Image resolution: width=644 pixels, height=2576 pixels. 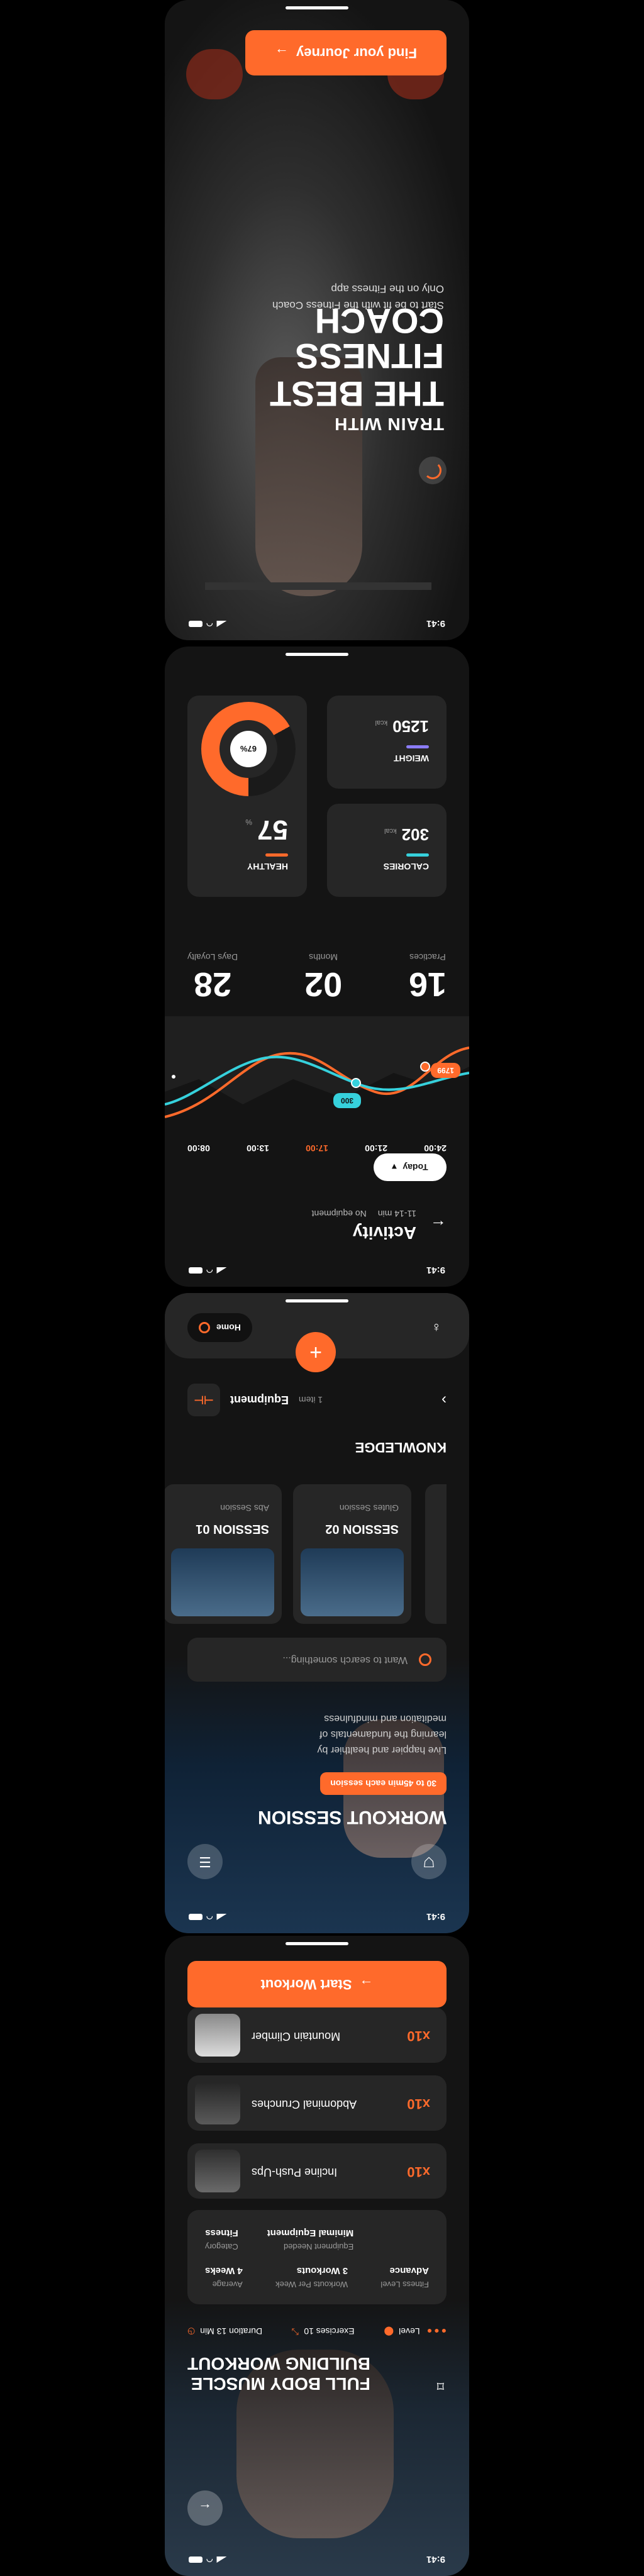 What do you see at coordinates (384, 1233) in the screenshot?
I see `activity-title: Activity` at bounding box center [384, 1233].